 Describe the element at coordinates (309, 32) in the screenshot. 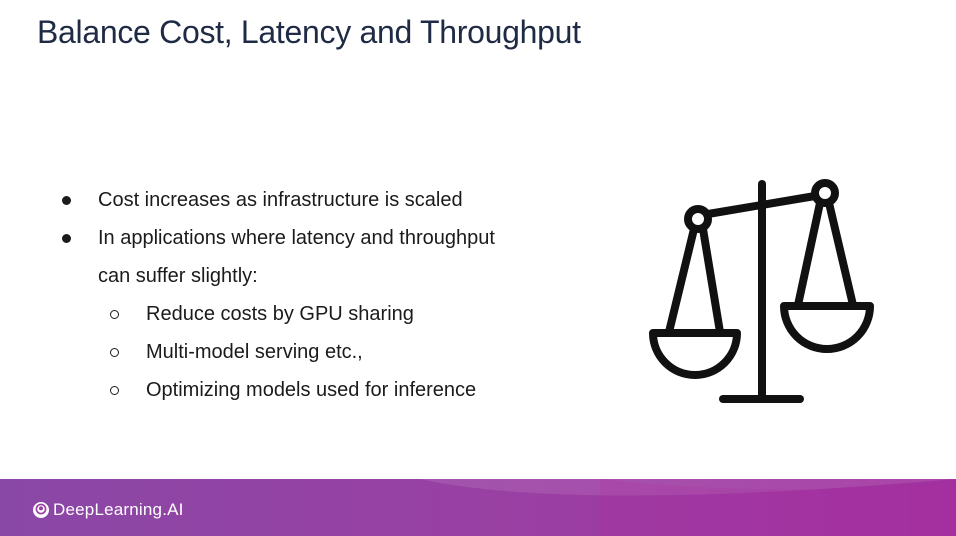

I see `slide-title: Balance Cost, Latency and Throughput` at that location.